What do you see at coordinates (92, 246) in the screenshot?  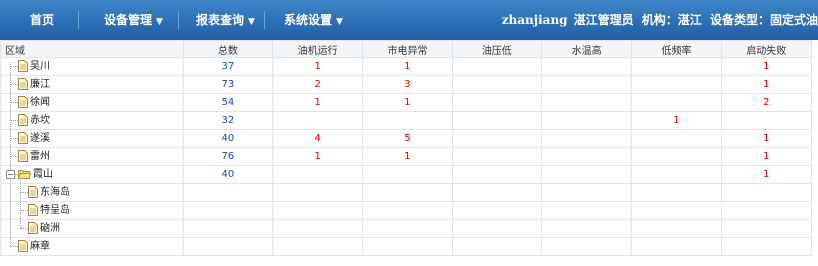 I see `region-cell: 麻章` at bounding box center [92, 246].